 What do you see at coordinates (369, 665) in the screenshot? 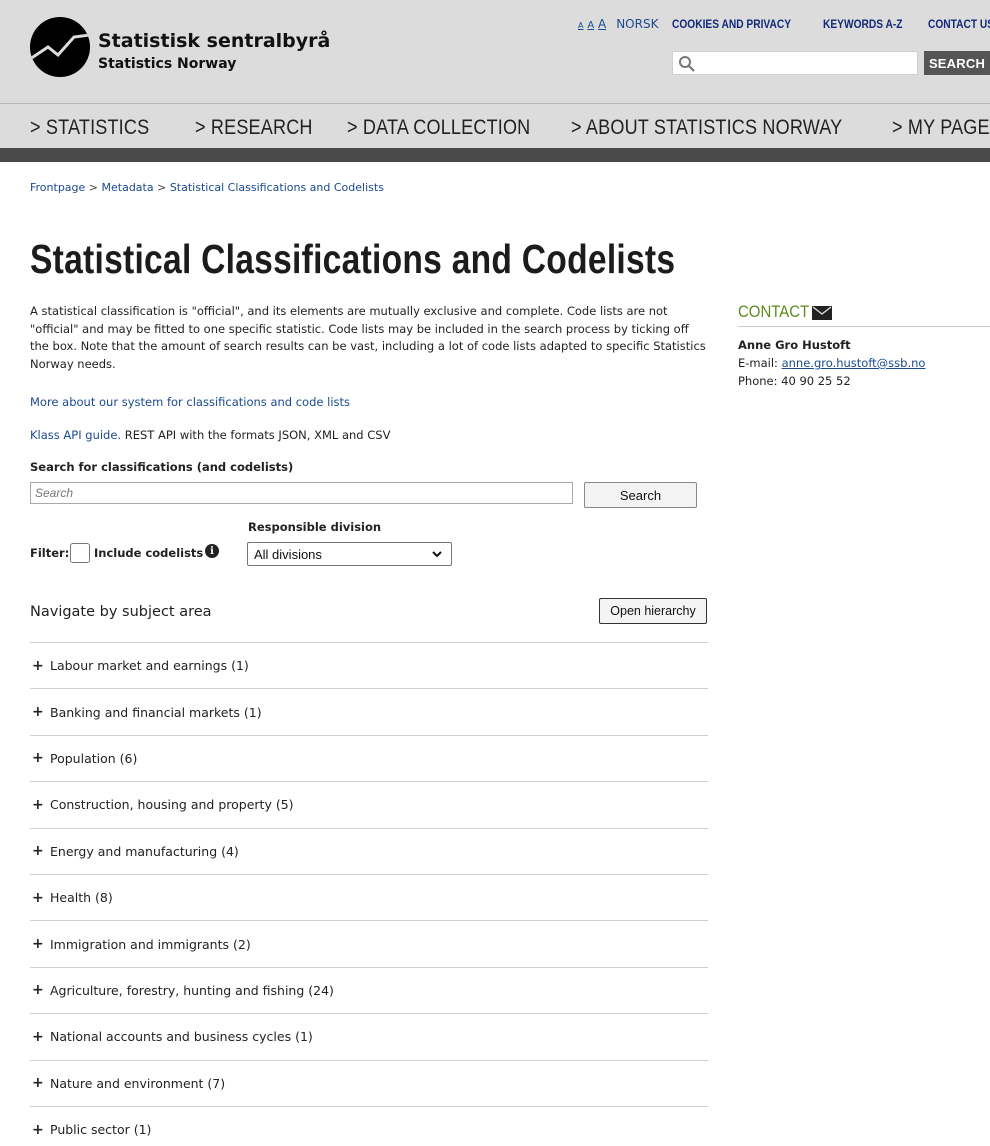
I see `subject-item: + Labour market and earnings (1)` at bounding box center [369, 665].